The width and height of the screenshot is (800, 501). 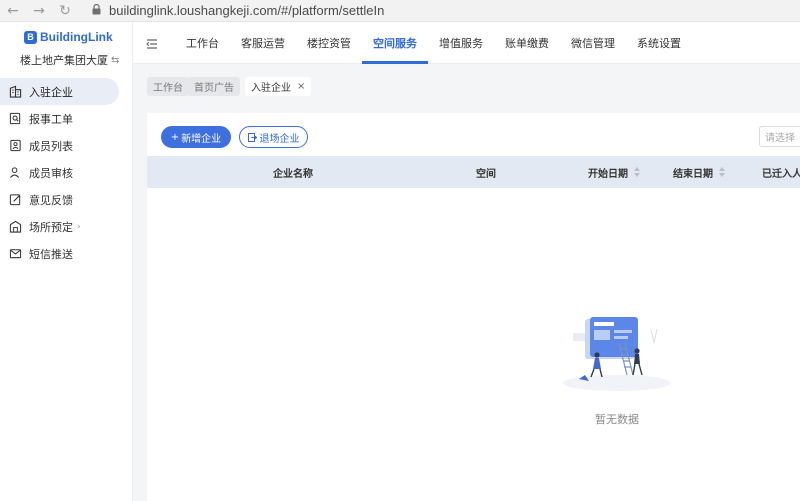 I want to click on column-label: 空间, so click(x=486, y=174).